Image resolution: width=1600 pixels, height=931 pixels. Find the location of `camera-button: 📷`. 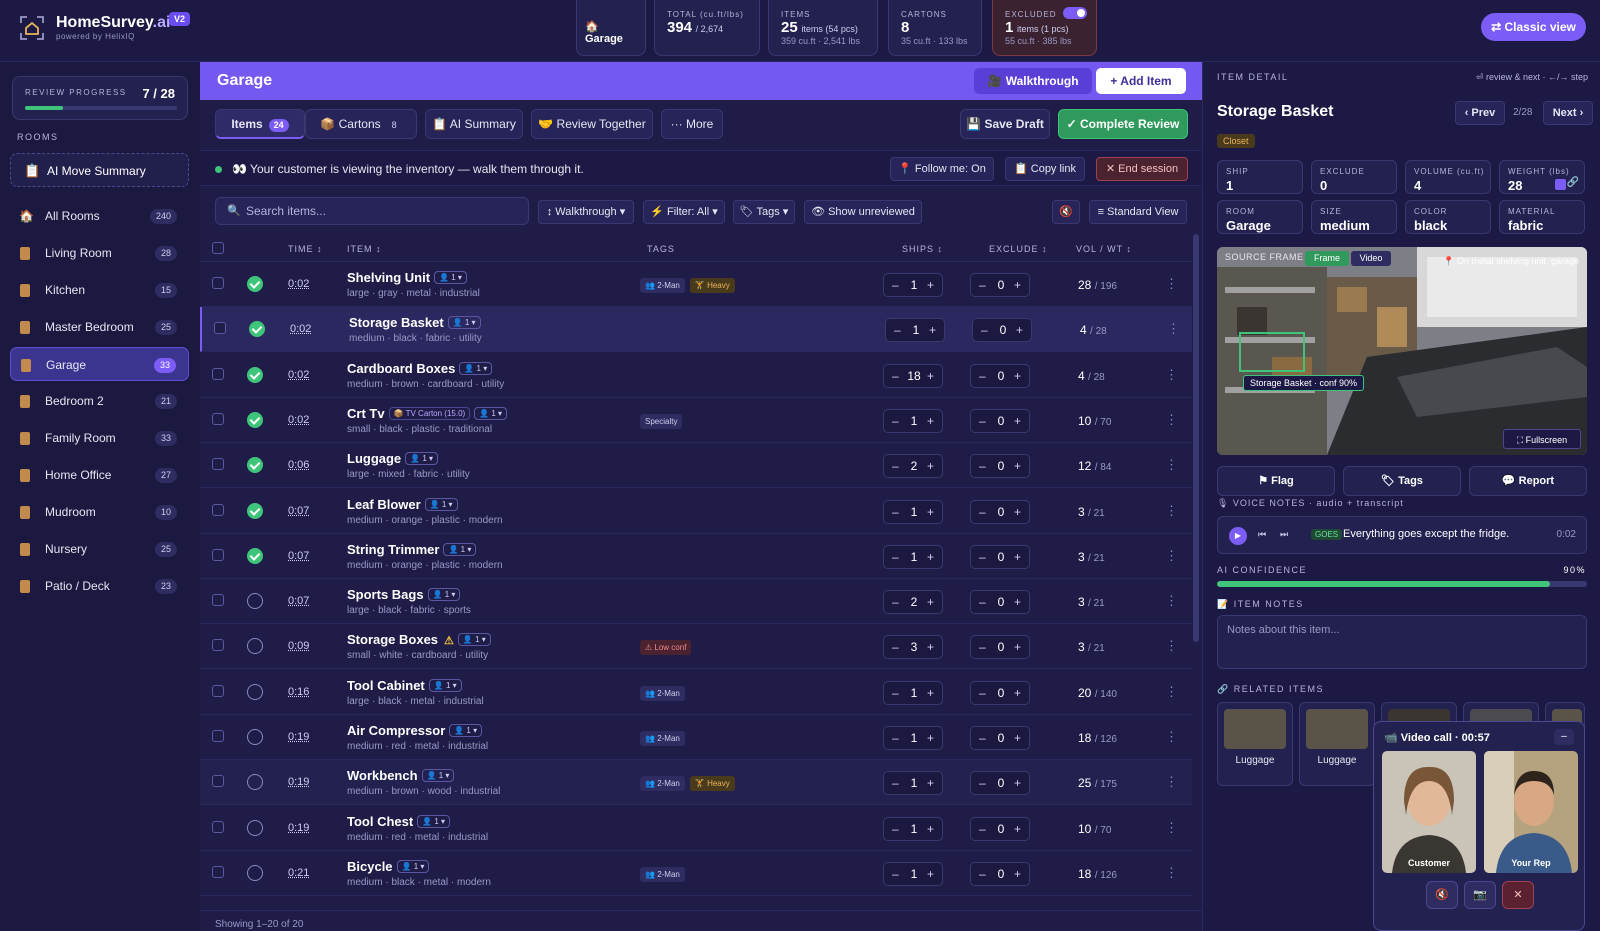

camera-button: 📷 is located at coordinates (1480, 895).